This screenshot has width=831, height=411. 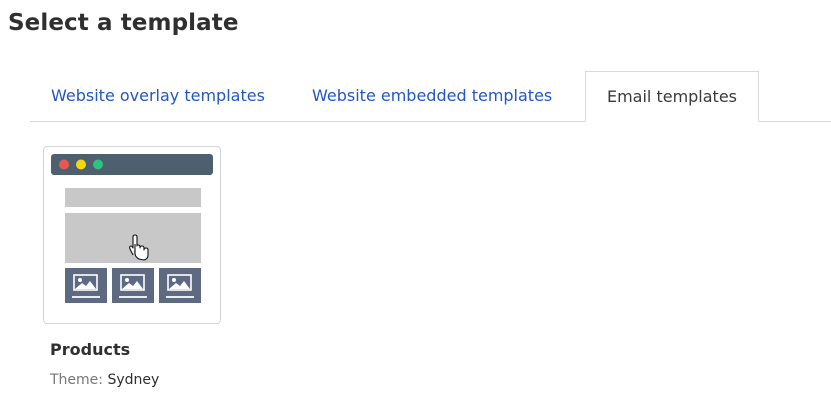 What do you see at coordinates (158, 96) in the screenshot?
I see `tab-website-overlay: Website overlay templates` at bounding box center [158, 96].